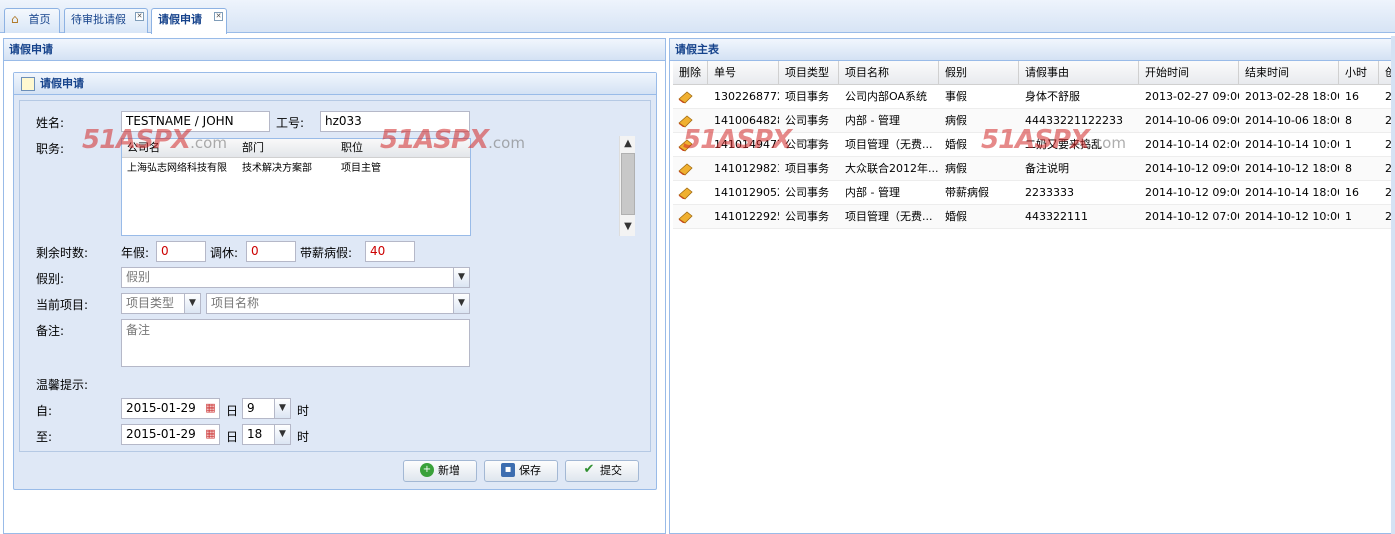 Image resolution: width=1395 pixels, height=534 pixels. What do you see at coordinates (697, 17) in the screenshot?
I see `tab-bar: ⌂ 首页 待审批请假 ✕ 请假申请 ✕` at bounding box center [697, 17].